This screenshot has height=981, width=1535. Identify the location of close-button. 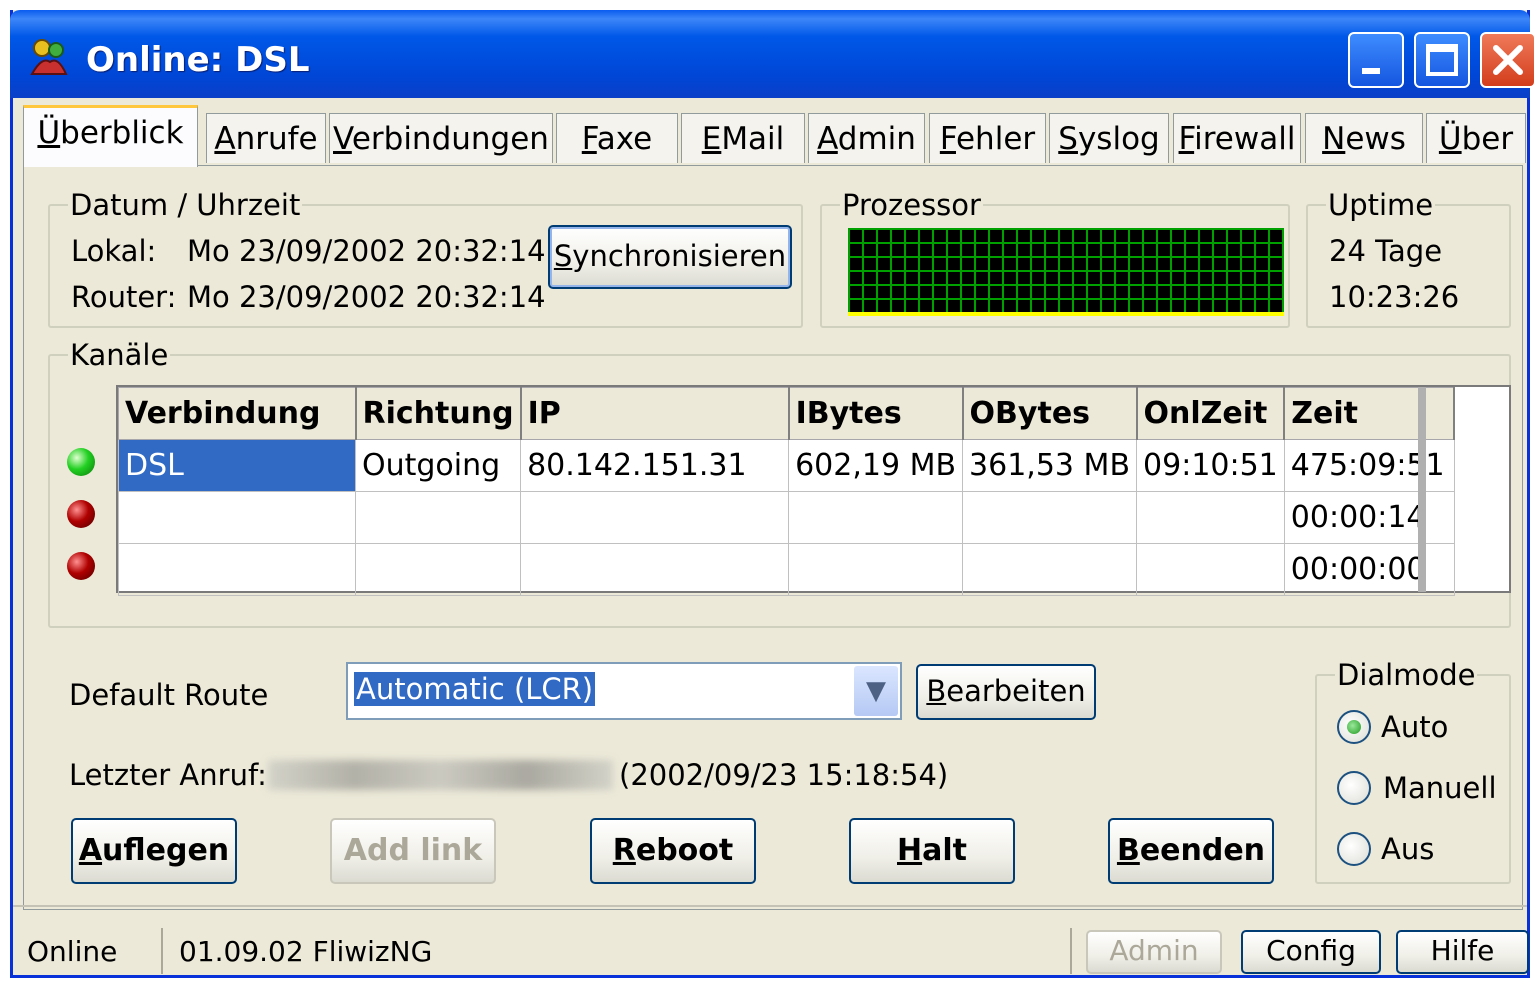
(1507, 60).